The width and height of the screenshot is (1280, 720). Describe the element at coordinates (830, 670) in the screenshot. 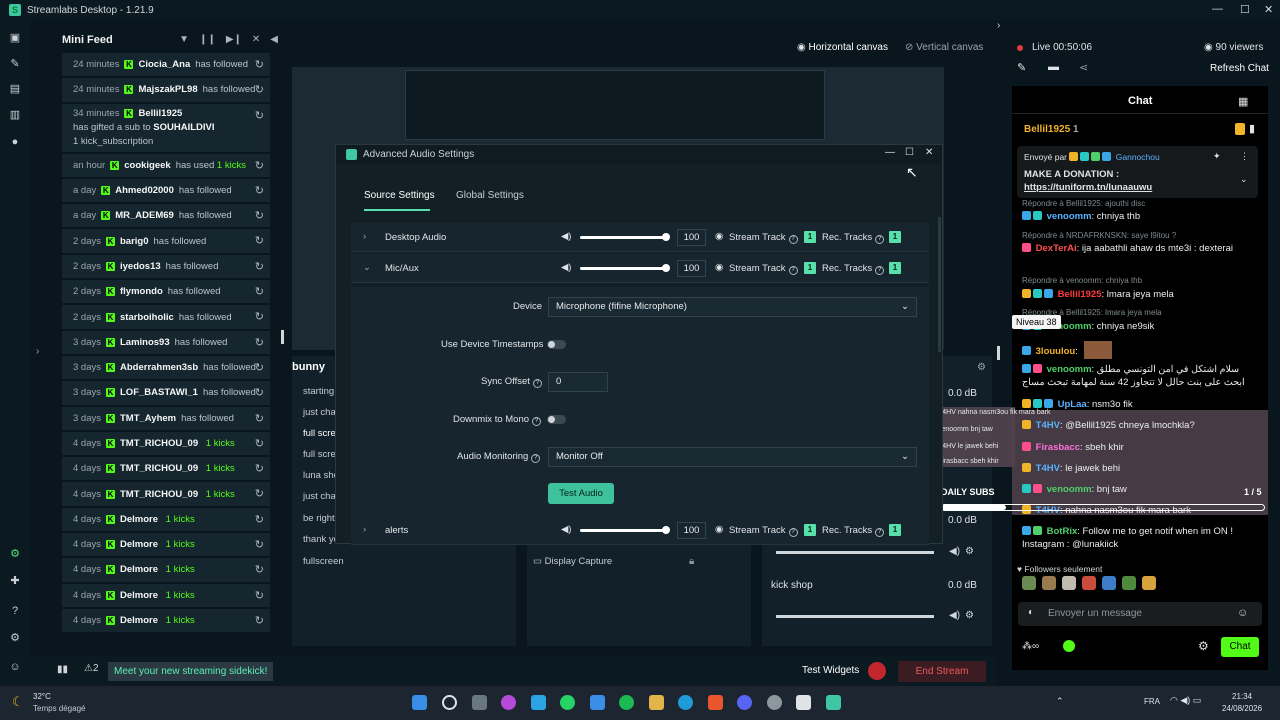

I see `test-widgets-button: Test Widgets` at that location.